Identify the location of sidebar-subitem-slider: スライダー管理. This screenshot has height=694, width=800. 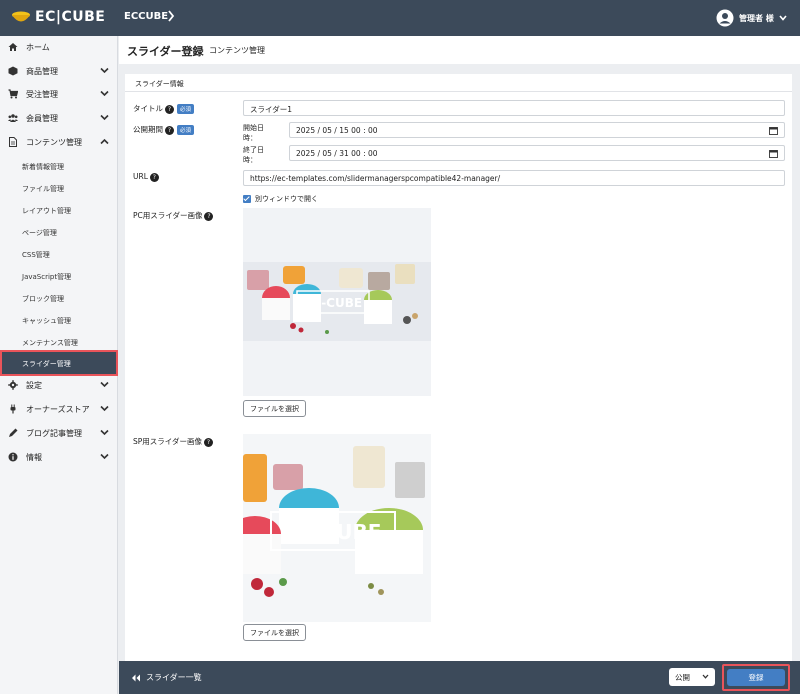
(59, 363).